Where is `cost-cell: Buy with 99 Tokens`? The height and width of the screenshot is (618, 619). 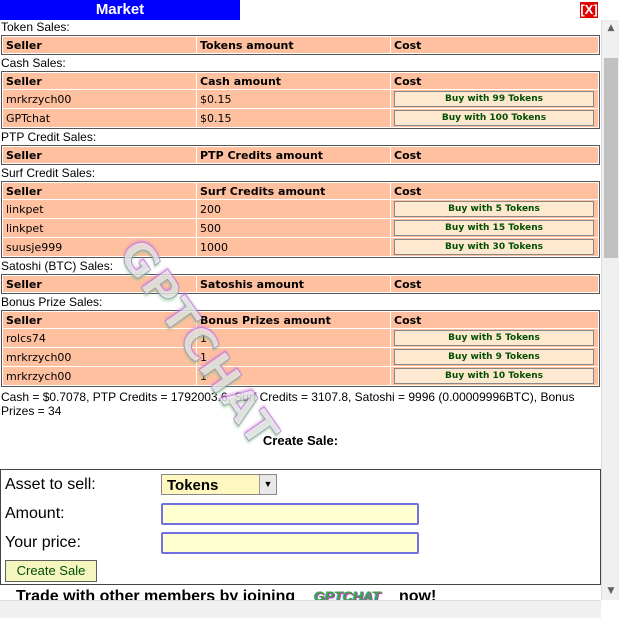 cost-cell: Buy with 99 Tokens is located at coordinates (494, 99).